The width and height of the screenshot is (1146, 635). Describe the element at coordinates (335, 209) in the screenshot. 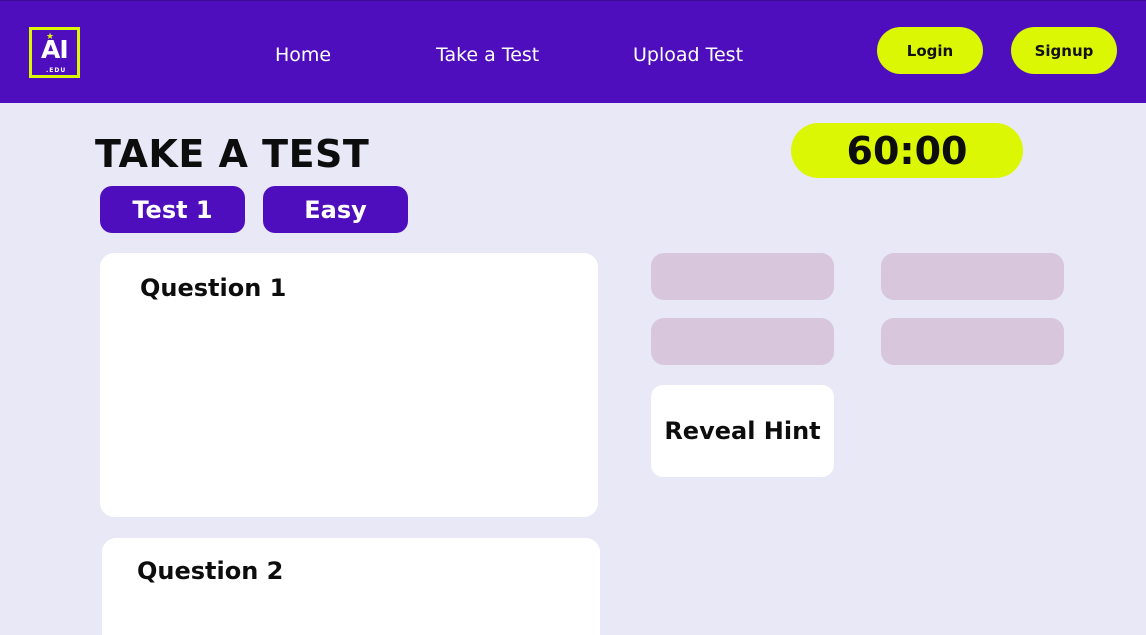

I see `difficulty-badge: Easy` at that location.